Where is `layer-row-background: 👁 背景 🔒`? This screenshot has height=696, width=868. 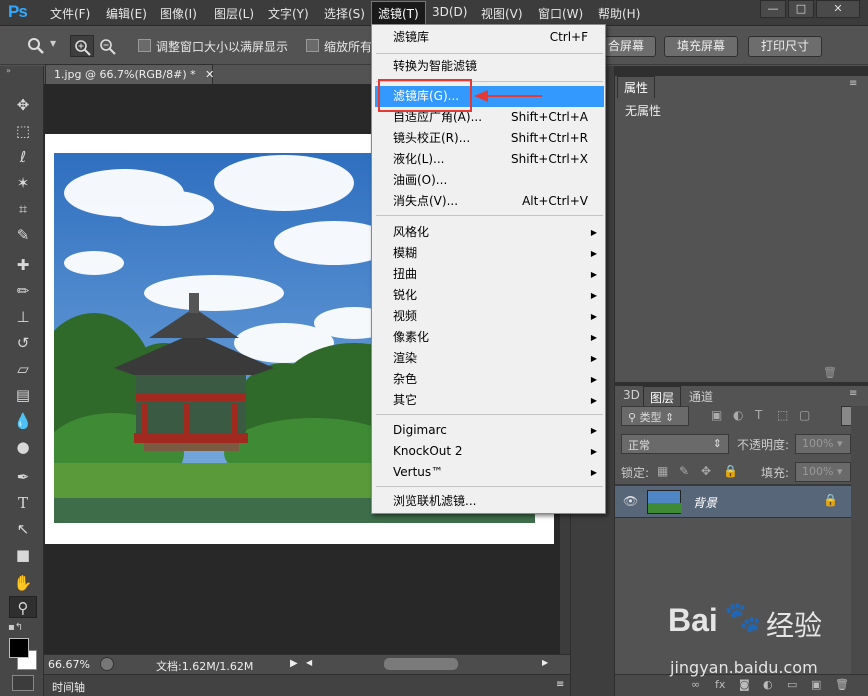
layer-row-background: 👁 背景 🔒 is located at coordinates (733, 502).